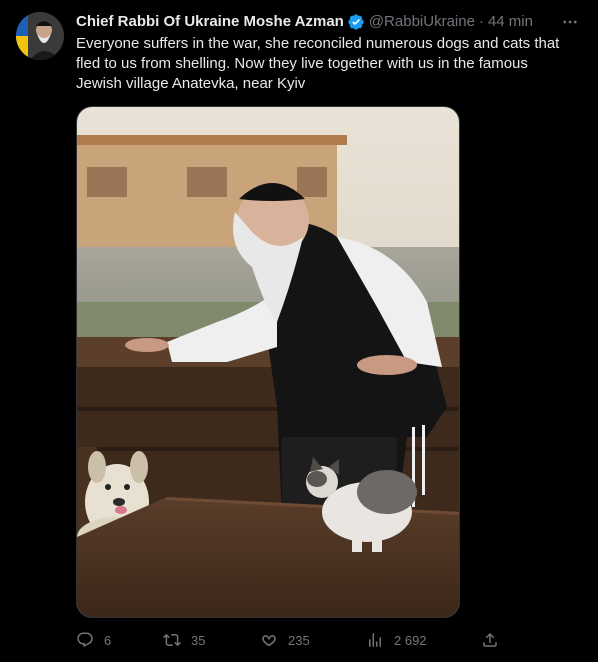  I want to click on more-icon, so click(570, 22).